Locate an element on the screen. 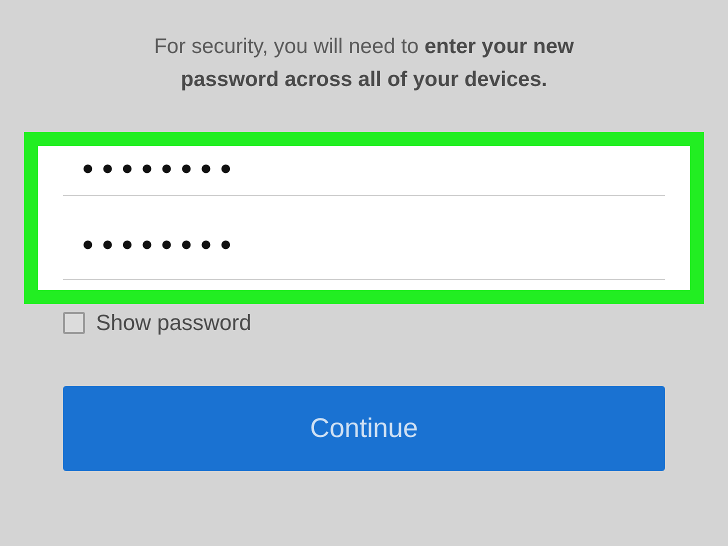  continue-button: Continue is located at coordinates (364, 428).